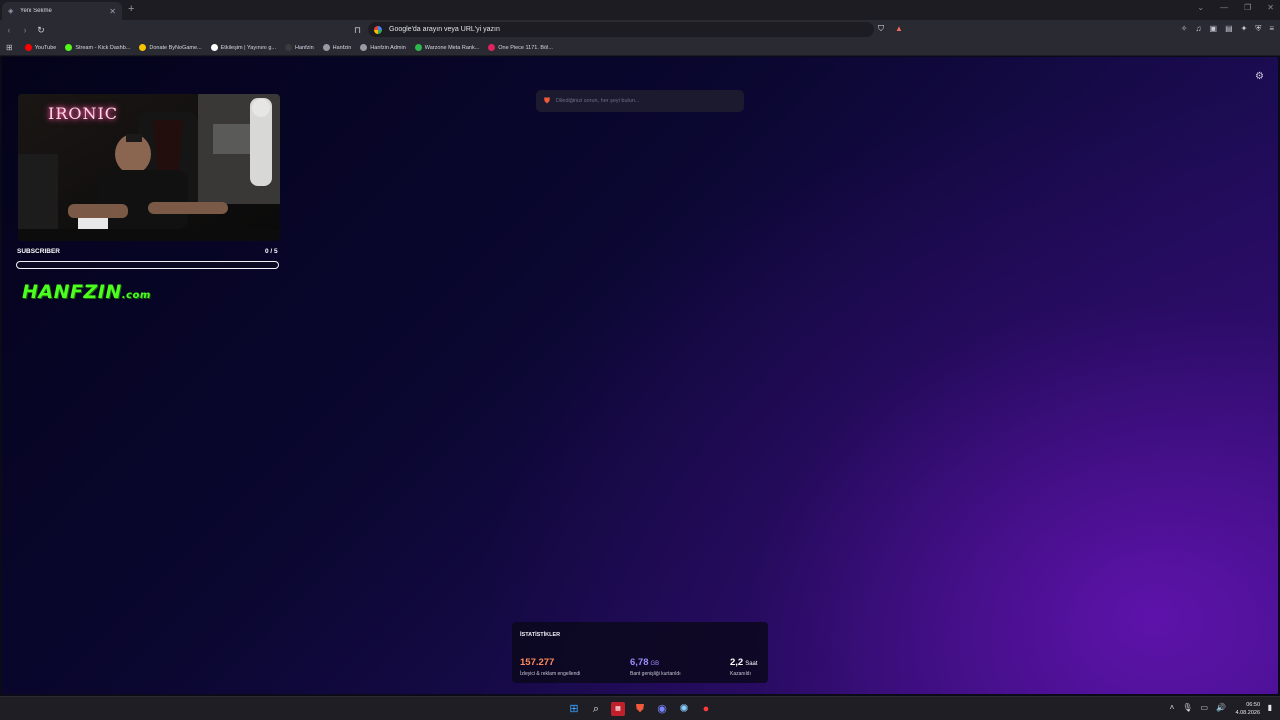 The height and width of the screenshot is (720, 1280). I want to click on brave-shields-icon: ⛉, so click(881, 29).